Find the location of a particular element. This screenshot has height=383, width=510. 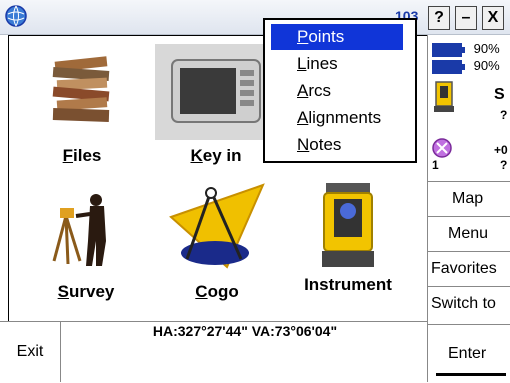

enter-underline is located at coordinates (471, 374).